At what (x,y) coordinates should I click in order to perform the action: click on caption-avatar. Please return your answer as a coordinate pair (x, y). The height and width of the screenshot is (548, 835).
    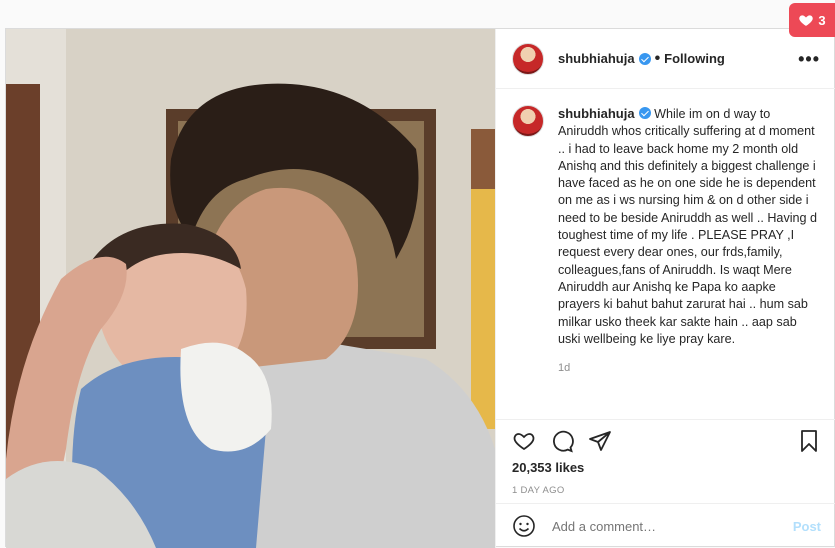
    Looking at the image, I should click on (528, 121).